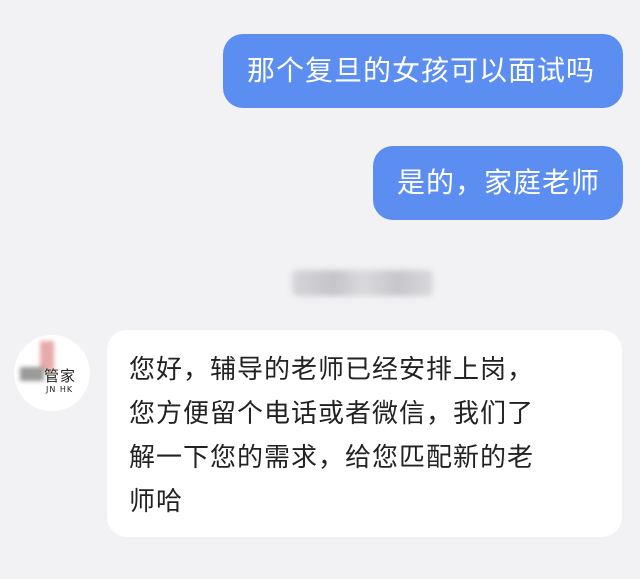 The height and width of the screenshot is (579, 640). What do you see at coordinates (332, 414) in the screenshot?
I see `message-line: 您方便留个电话或者微信，我们了` at bounding box center [332, 414].